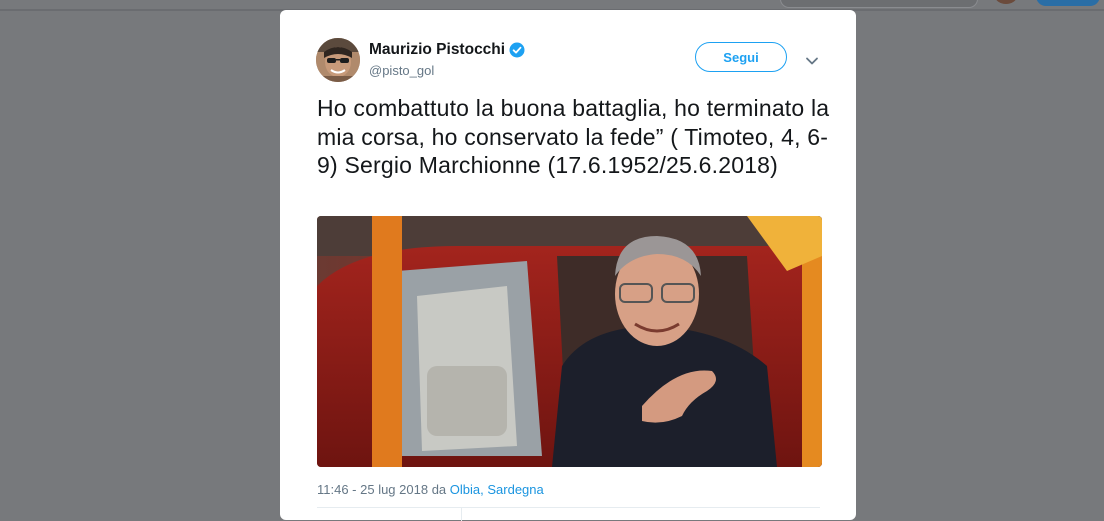 Image resolution: width=1104 pixels, height=521 pixels. I want to click on author-avatar, so click(338, 60).